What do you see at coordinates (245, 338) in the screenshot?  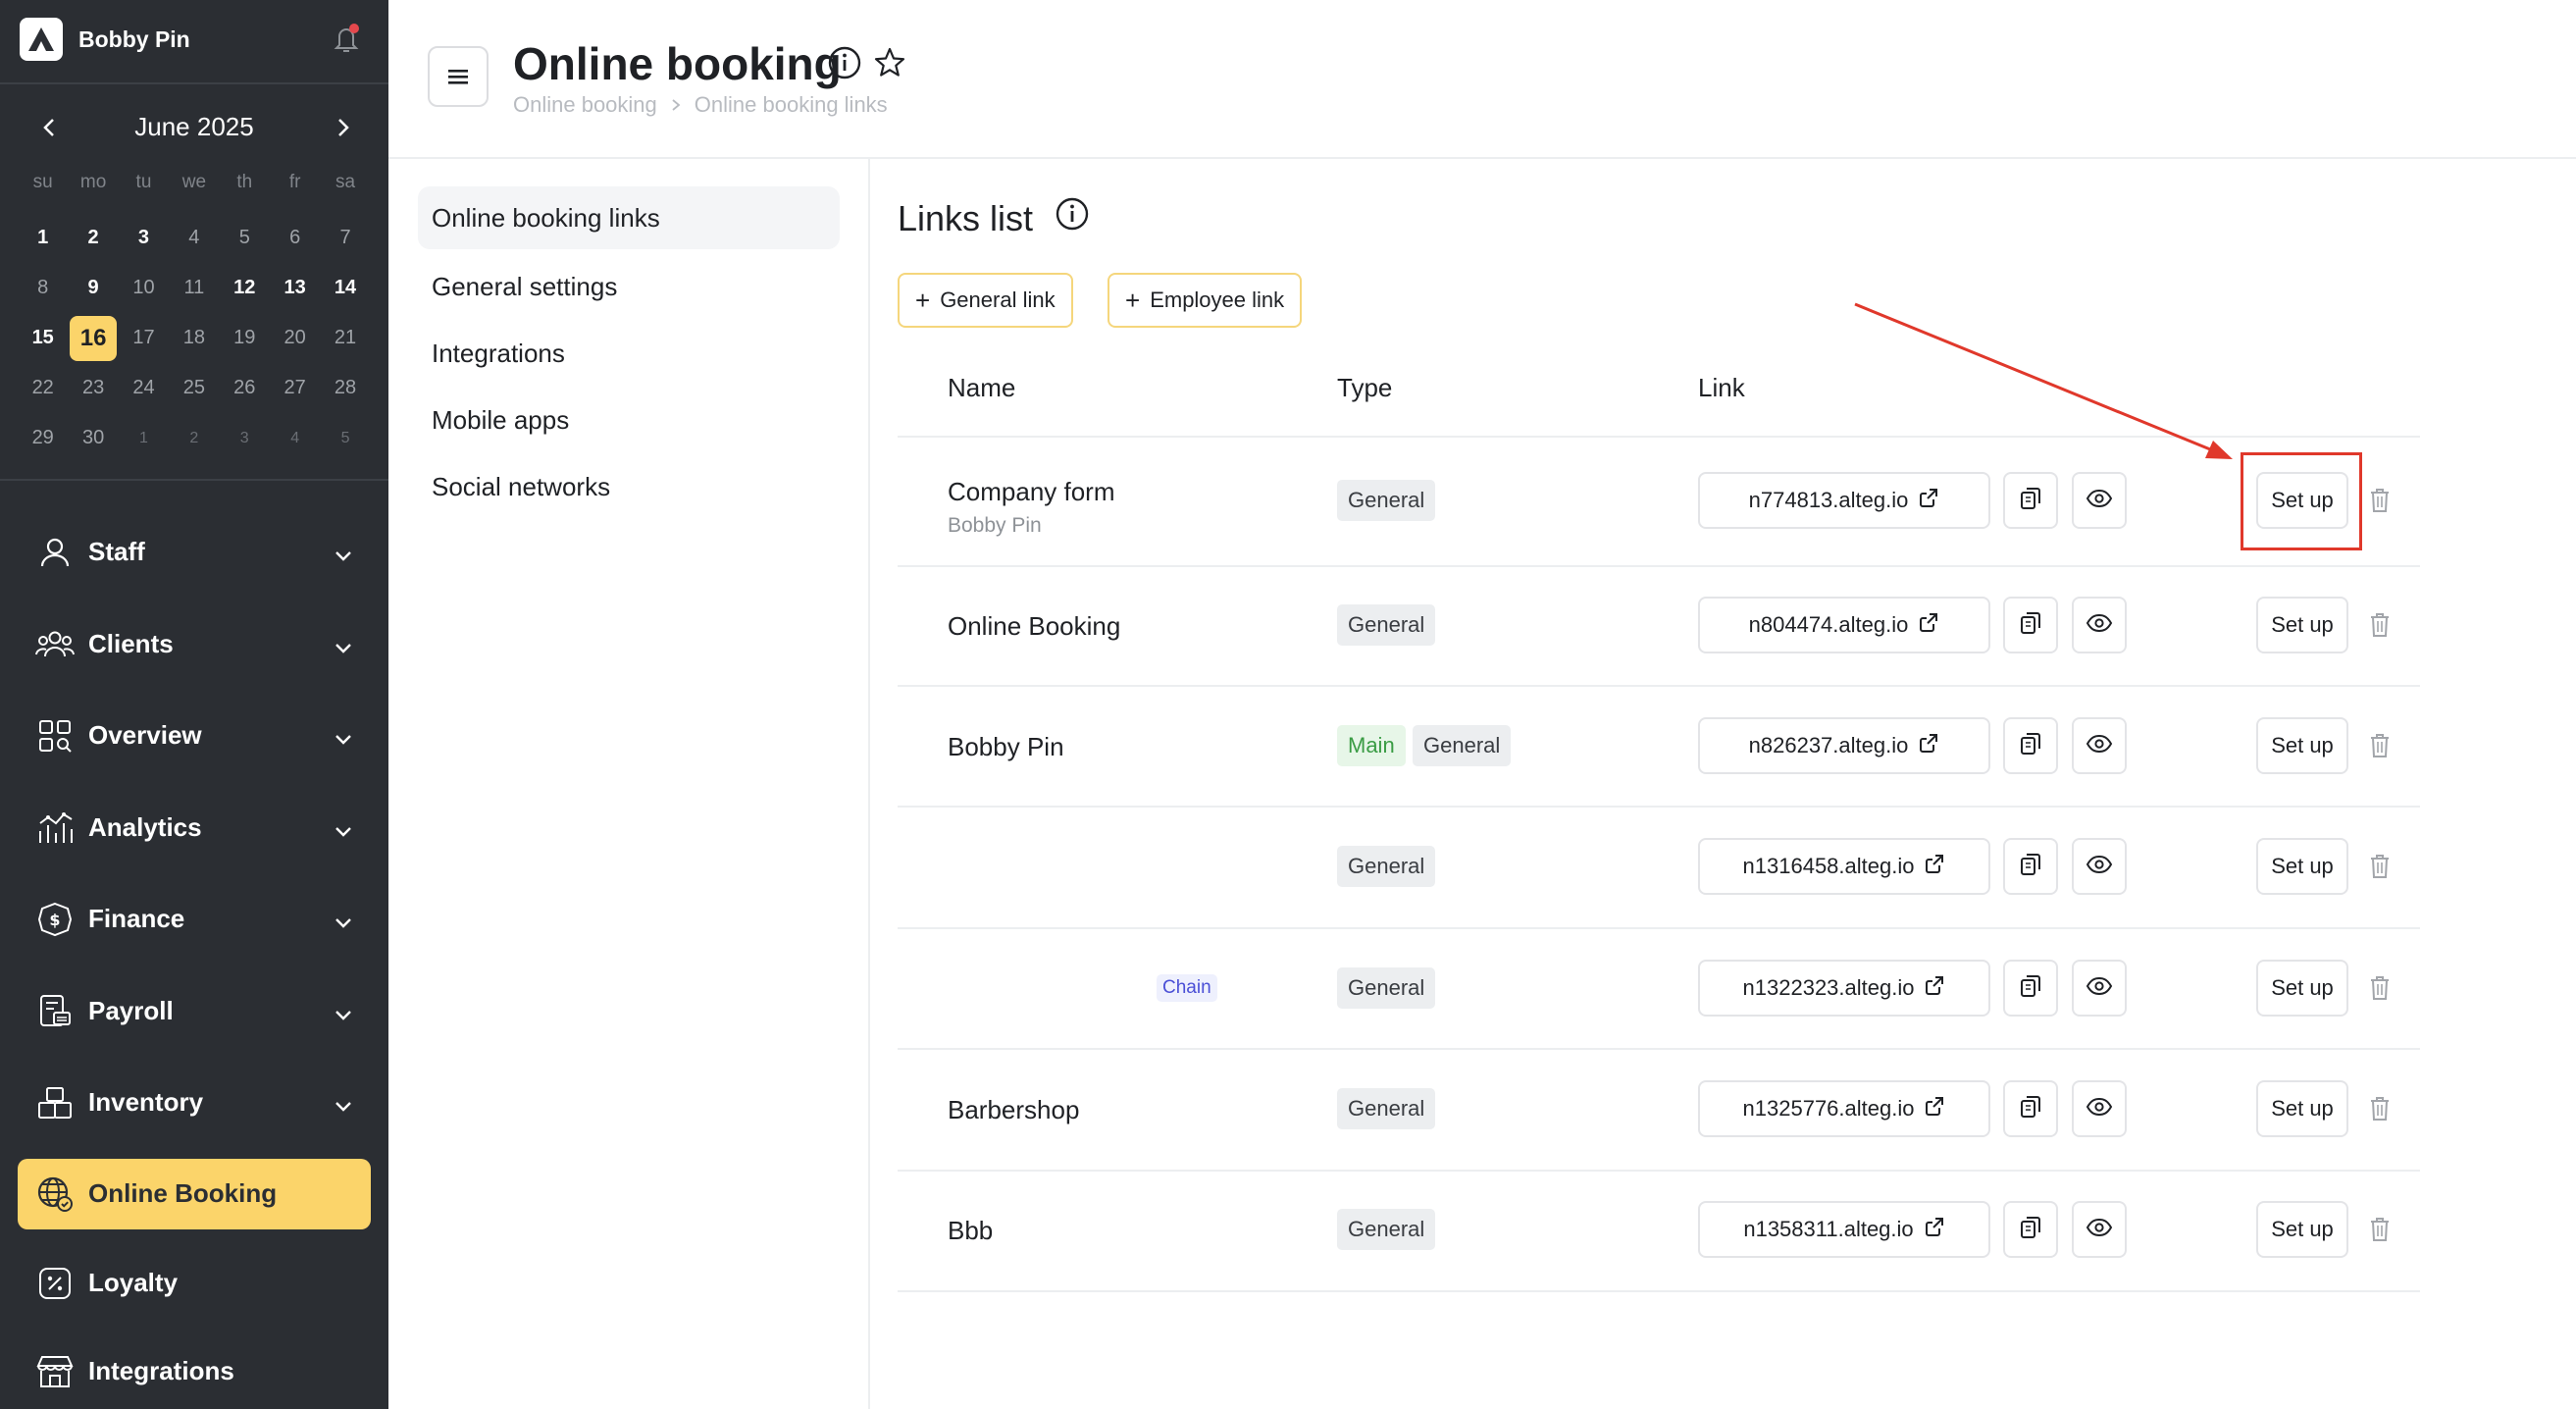 I see `calendar-day: 19` at bounding box center [245, 338].